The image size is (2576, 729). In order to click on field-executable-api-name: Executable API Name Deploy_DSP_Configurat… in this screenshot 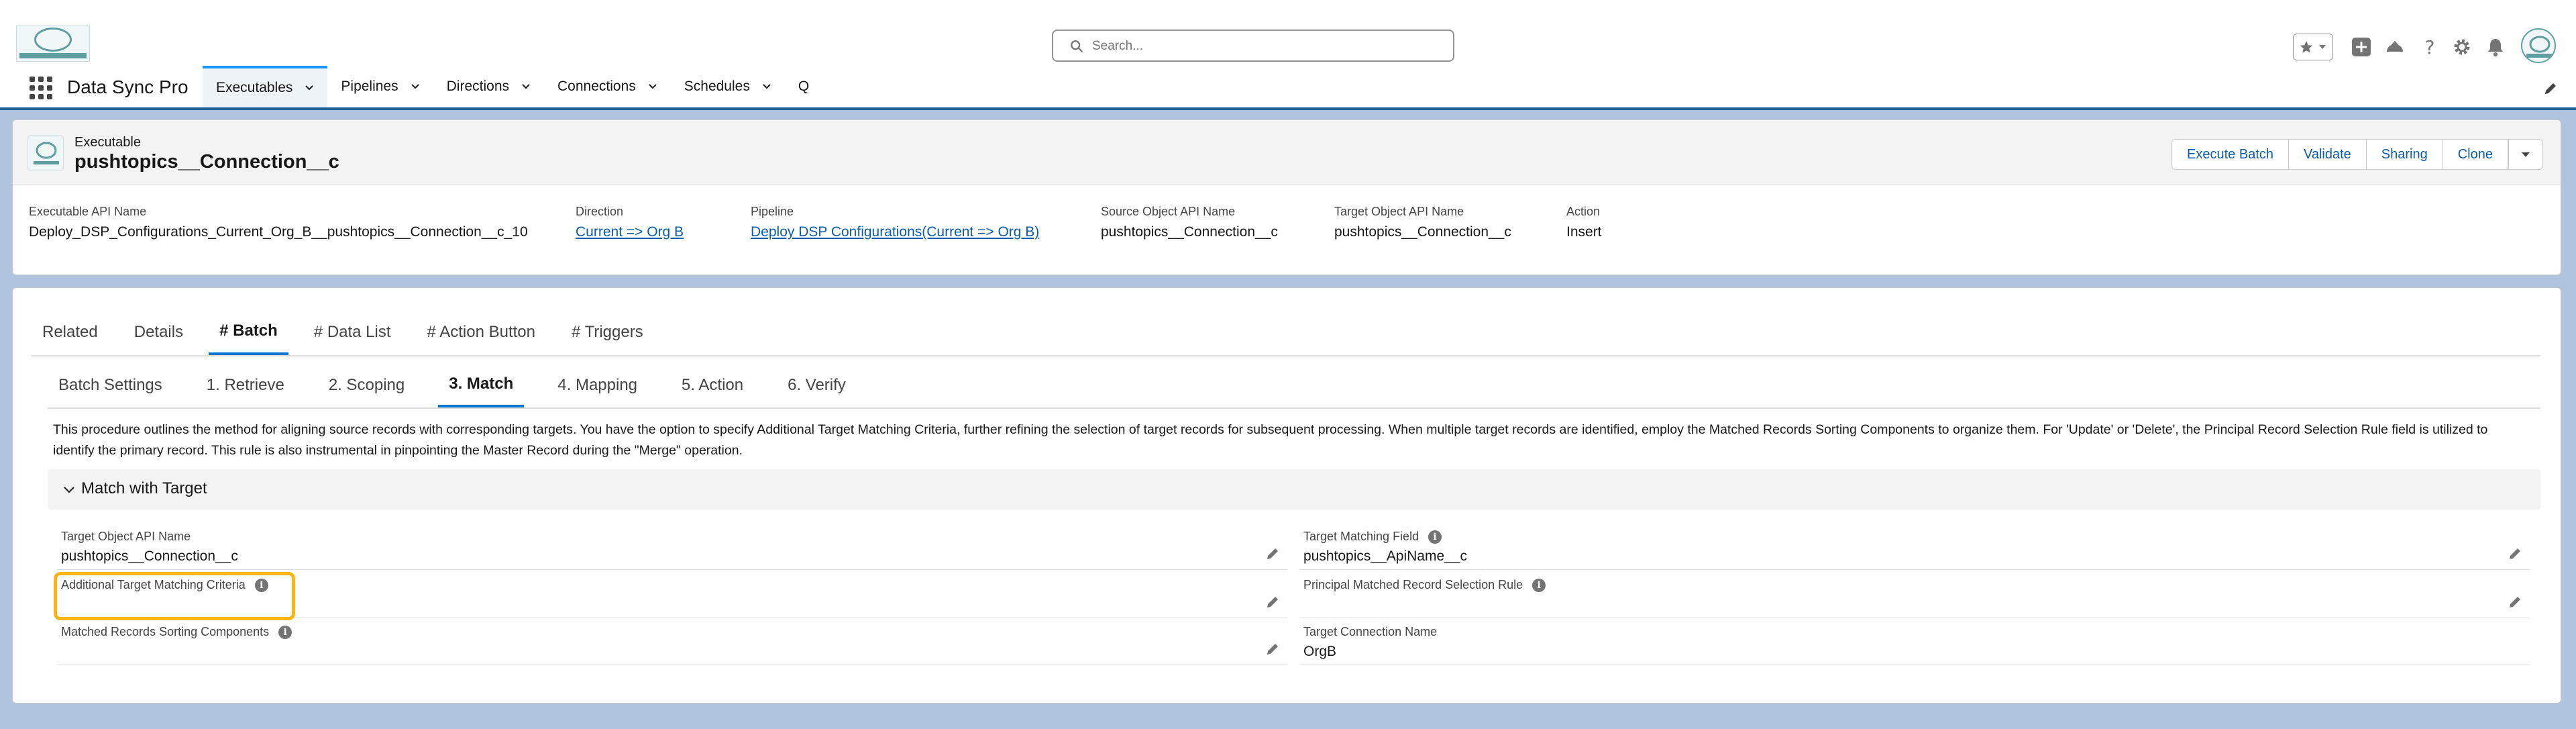, I will do `click(278, 222)`.